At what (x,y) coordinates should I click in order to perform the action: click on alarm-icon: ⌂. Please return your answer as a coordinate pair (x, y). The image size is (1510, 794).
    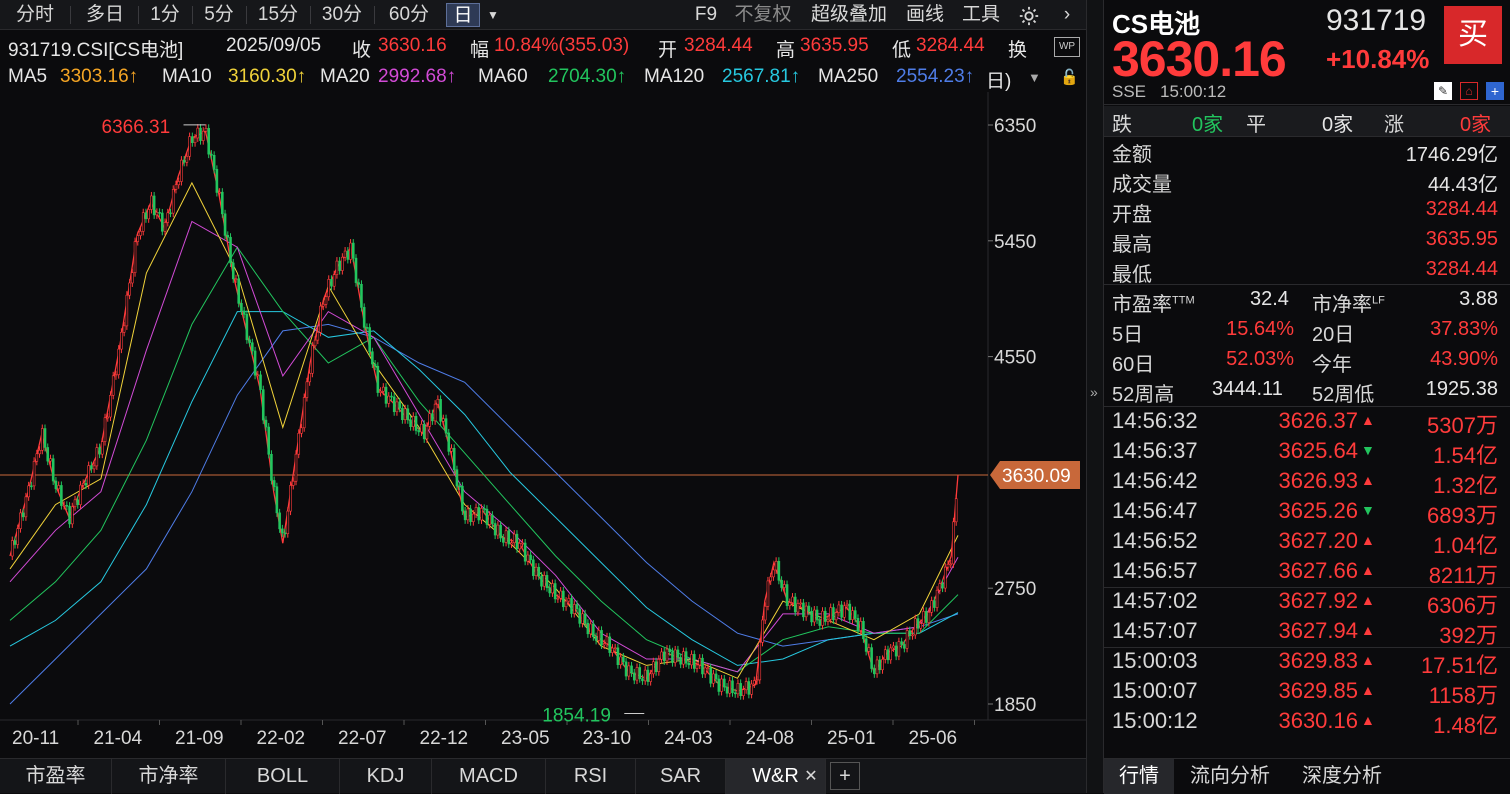
    Looking at the image, I should click on (1469, 91).